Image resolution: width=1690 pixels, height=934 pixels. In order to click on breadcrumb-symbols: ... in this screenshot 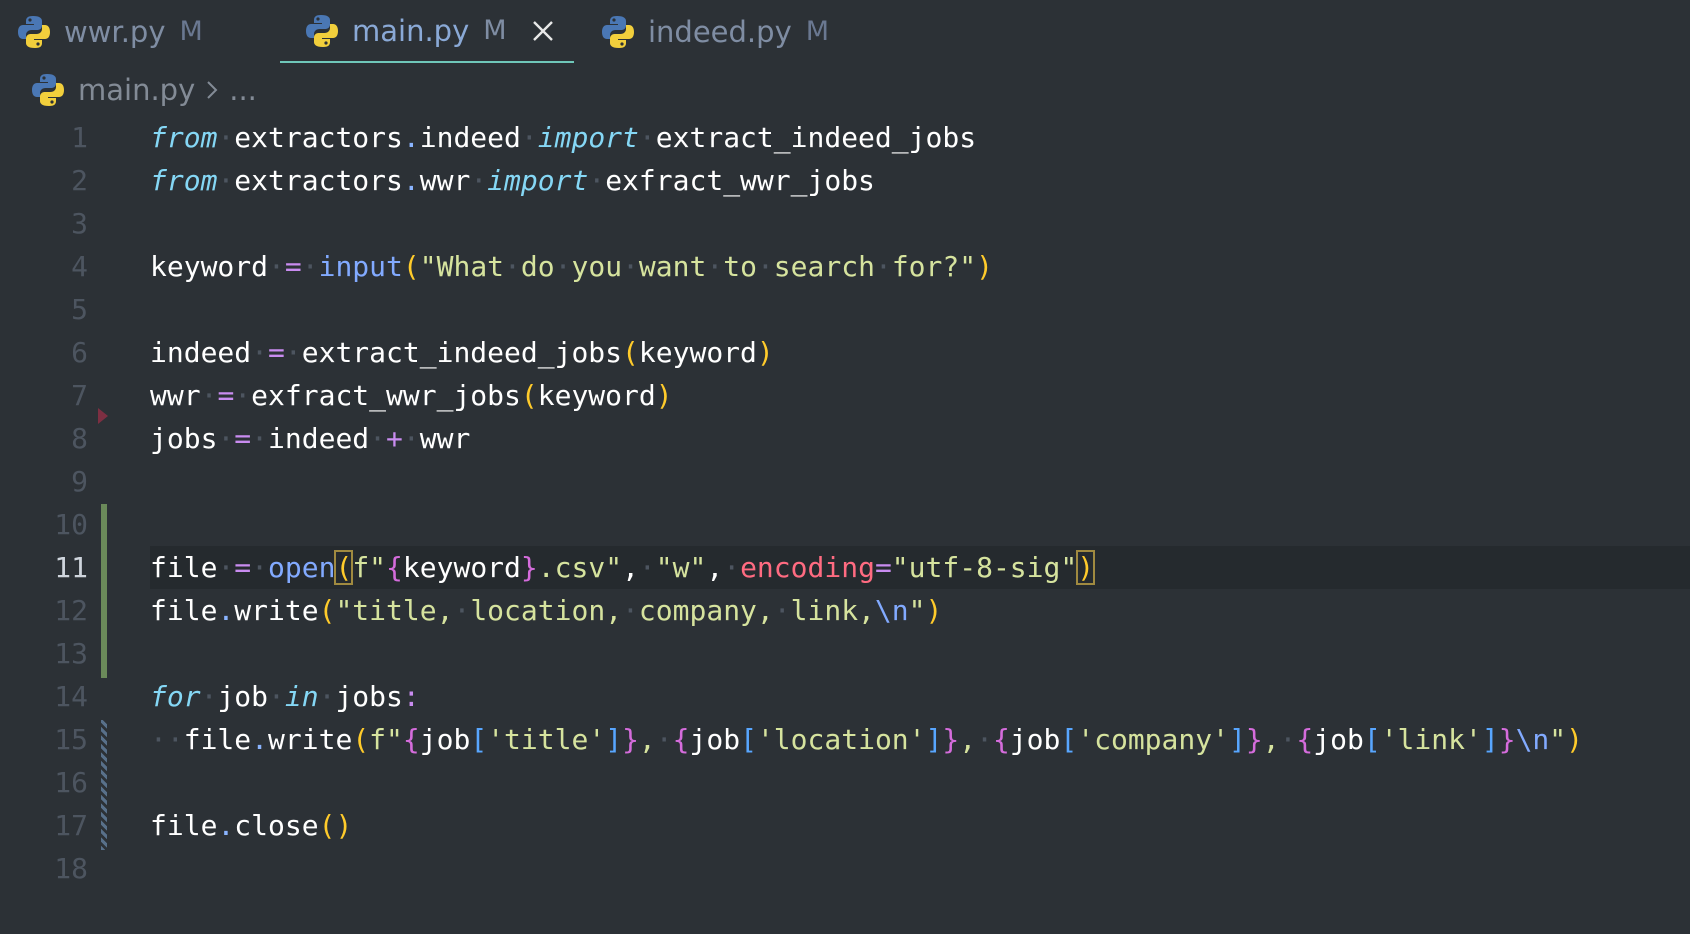, I will do `click(243, 90)`.